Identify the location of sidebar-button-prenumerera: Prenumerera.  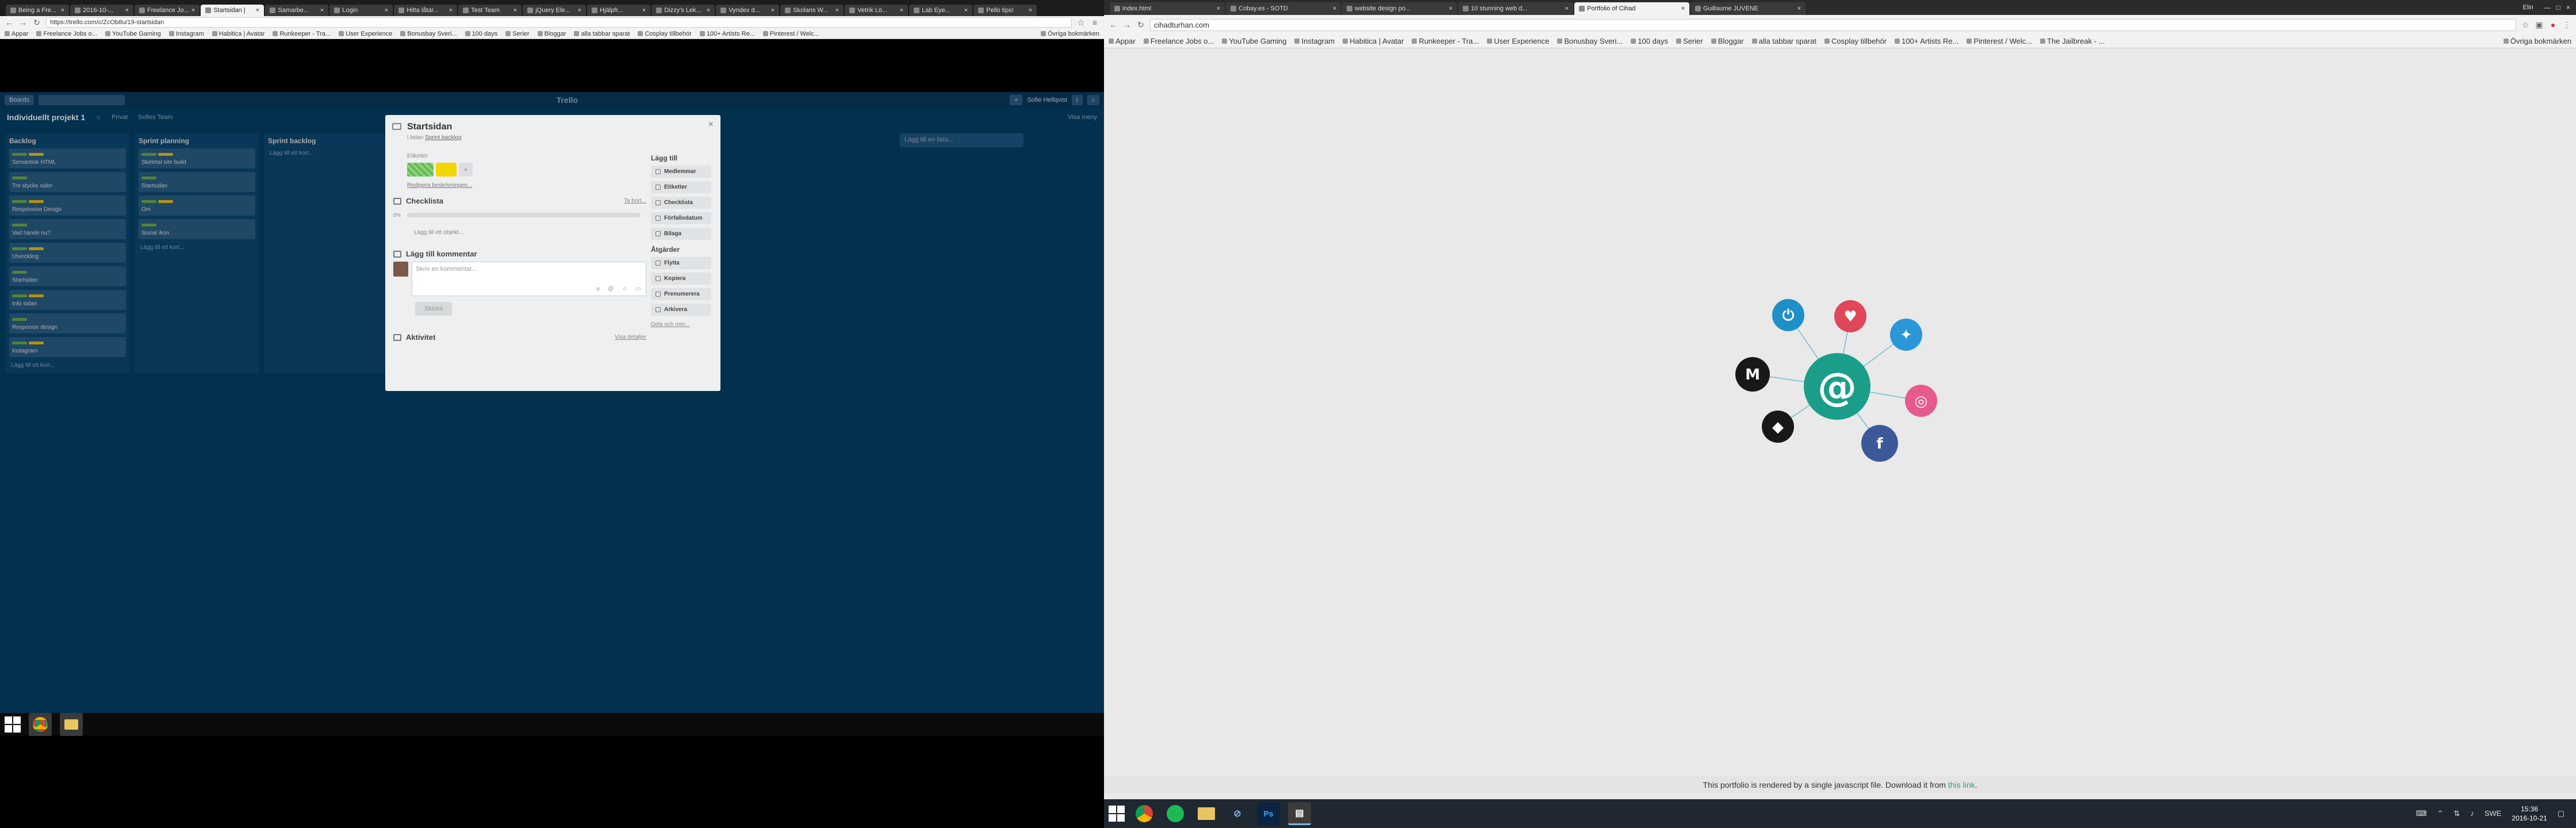
(681, 294).